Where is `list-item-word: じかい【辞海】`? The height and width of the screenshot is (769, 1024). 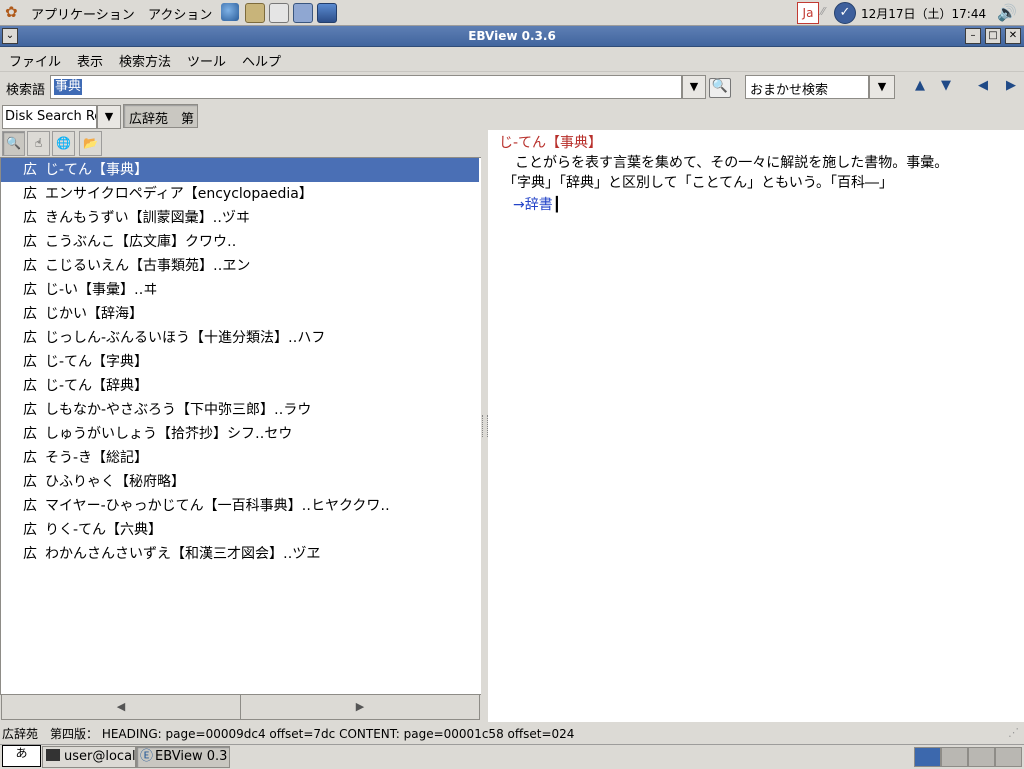
list-item-word: じかい【辞海】 is located at coordinates (94, 314).